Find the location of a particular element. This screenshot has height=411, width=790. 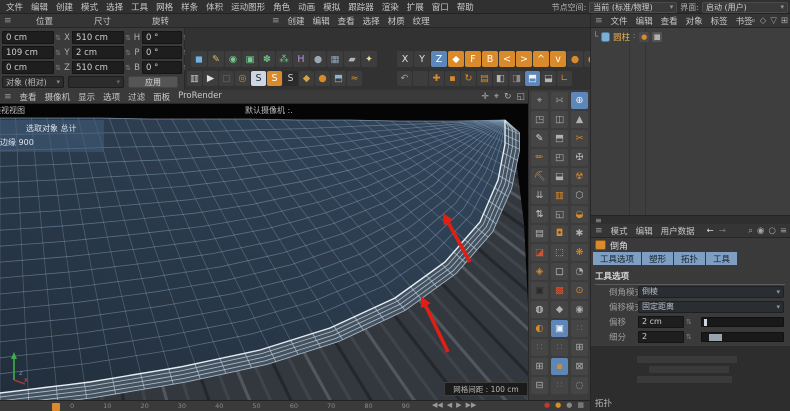

viewport-menu-item: 摄像机 is located at coordinates (58, 97).